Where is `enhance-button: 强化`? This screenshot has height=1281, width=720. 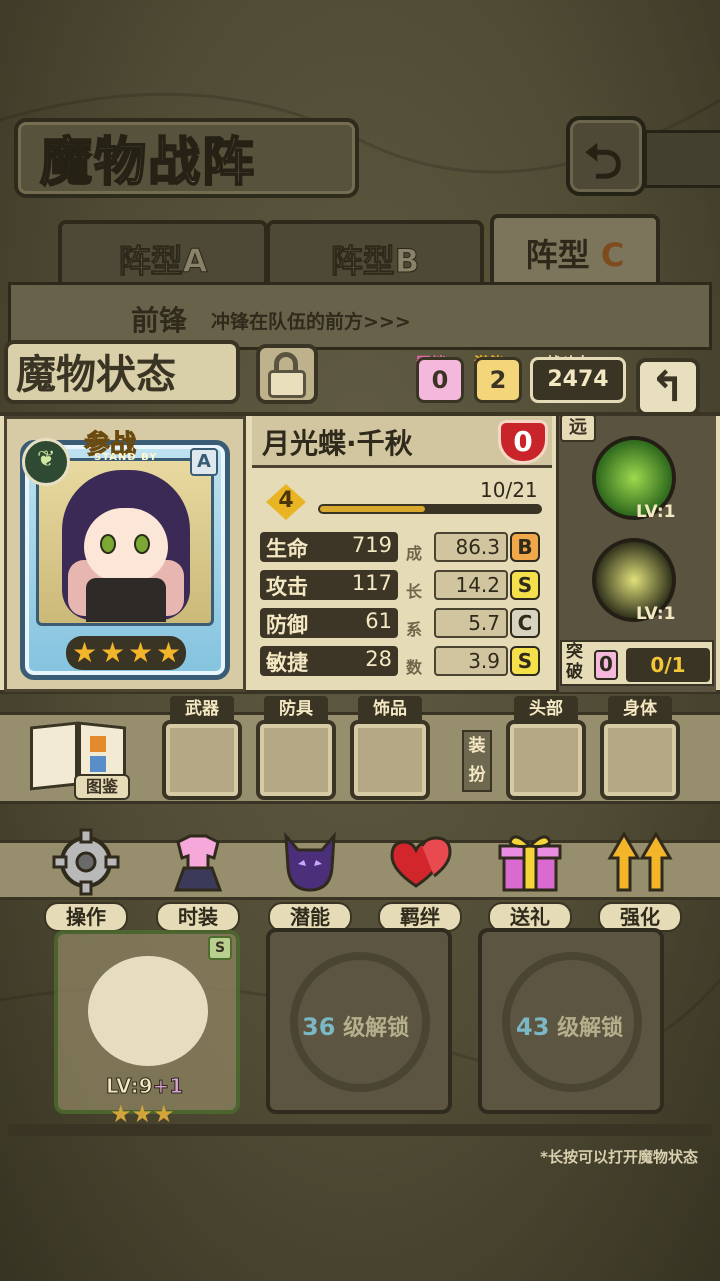
enhance-button: 强化 is located at coordinates (640, 878).